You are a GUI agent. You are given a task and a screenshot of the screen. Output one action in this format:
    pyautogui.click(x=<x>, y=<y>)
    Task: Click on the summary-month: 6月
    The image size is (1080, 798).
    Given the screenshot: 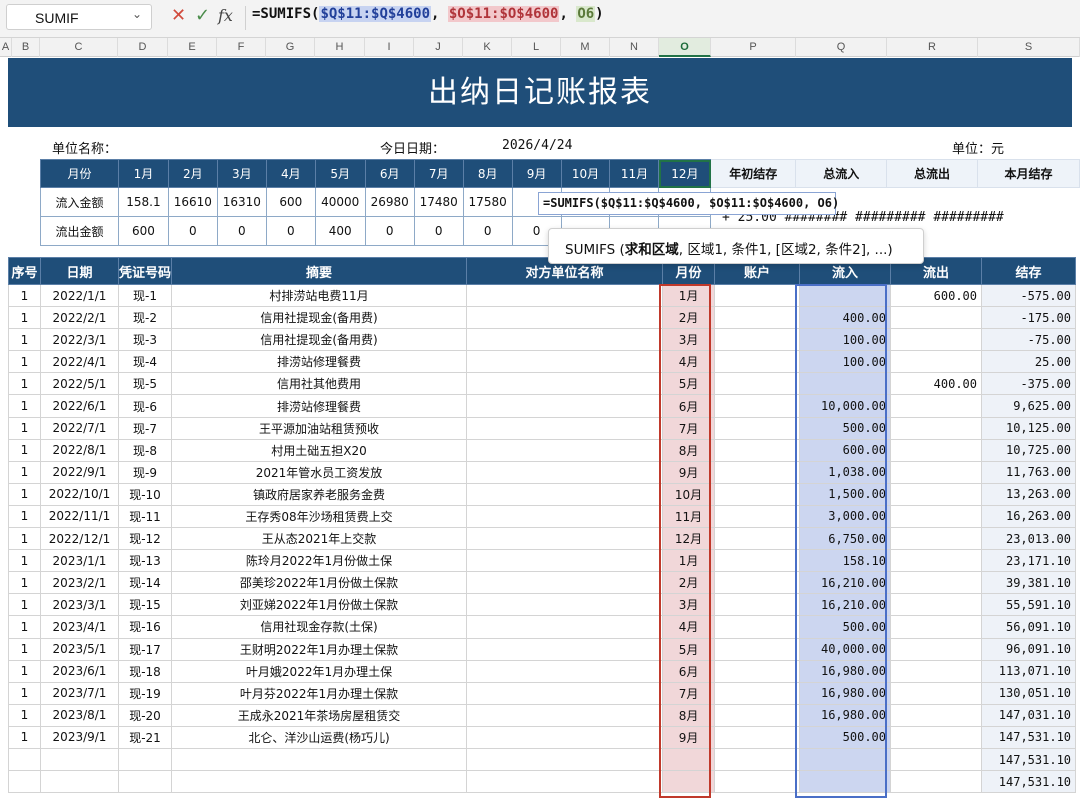 What is the action you would take?
    pyautogui.click(x=389, y=173)
    